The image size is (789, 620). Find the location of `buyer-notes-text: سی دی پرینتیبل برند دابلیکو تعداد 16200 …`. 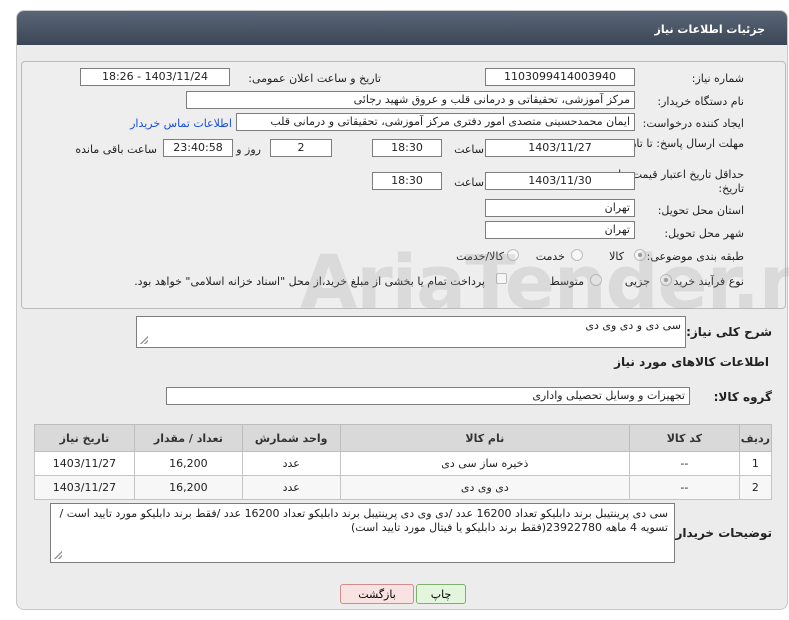

buyer-notes-text: سی دی پرینتیبل برند دابلیکو تعداد 16200 … is located at coordinates (363, 520).